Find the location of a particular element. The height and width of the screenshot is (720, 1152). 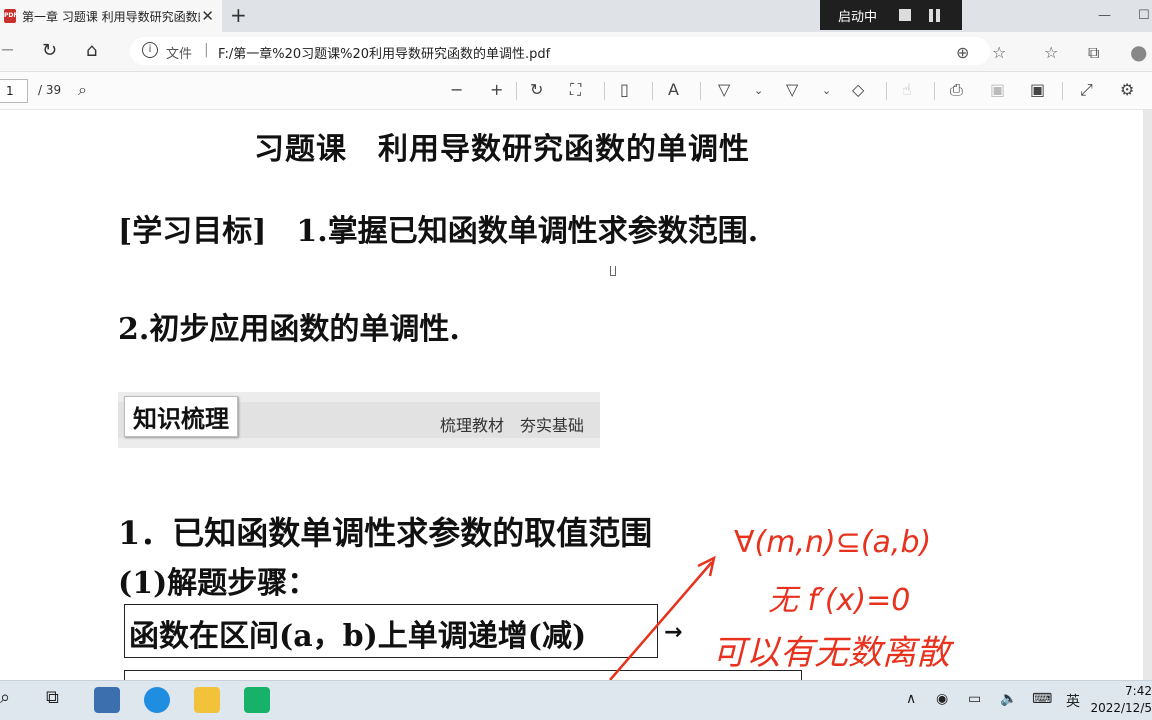

eraser-icon: ◇ is located at coordinates (858, 89).